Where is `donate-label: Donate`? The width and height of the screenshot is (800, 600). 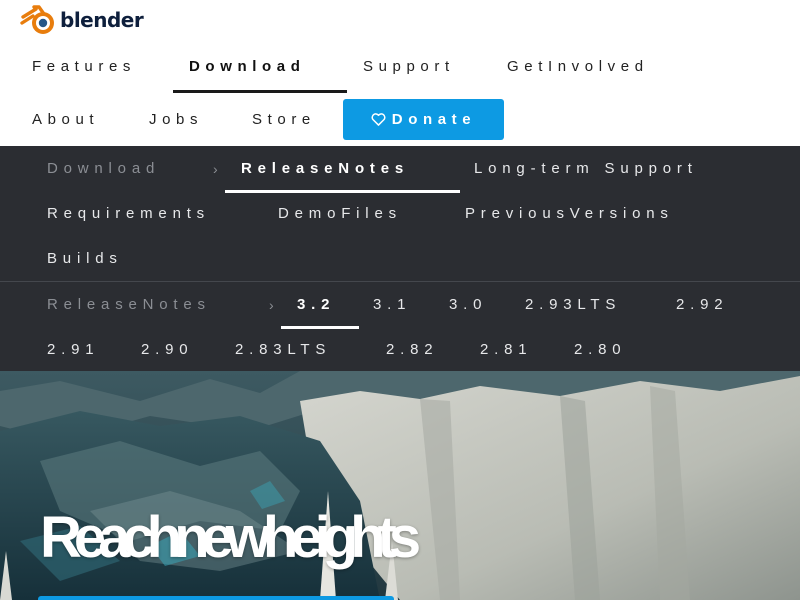
donate-label: Donate is located at coordinates (434, 119).